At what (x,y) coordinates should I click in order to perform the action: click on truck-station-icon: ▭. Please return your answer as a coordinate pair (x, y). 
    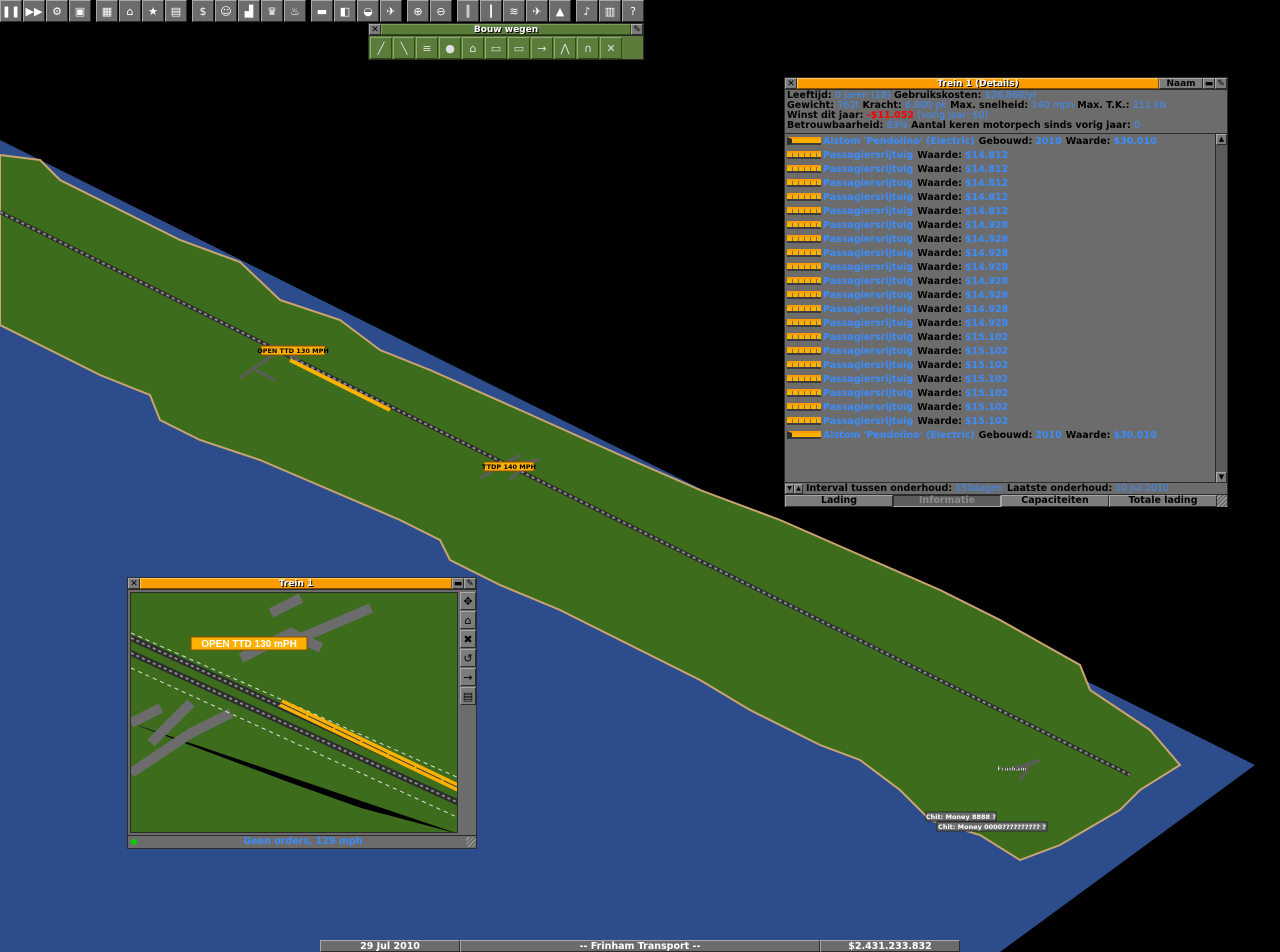
    Looking at the image, I should click on (519, 48).